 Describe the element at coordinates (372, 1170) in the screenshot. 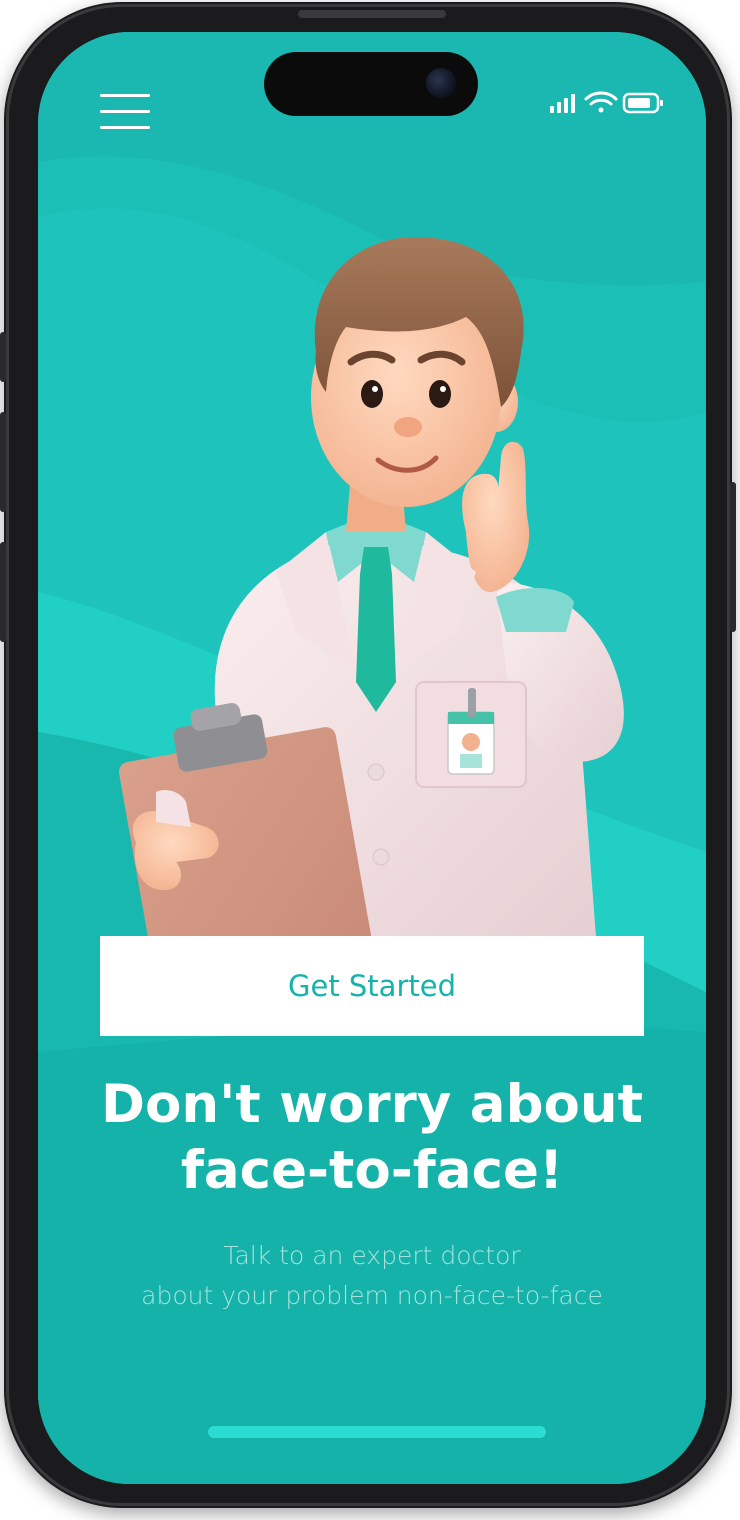

I see `headline-line-2: face-to-face!` at that location.